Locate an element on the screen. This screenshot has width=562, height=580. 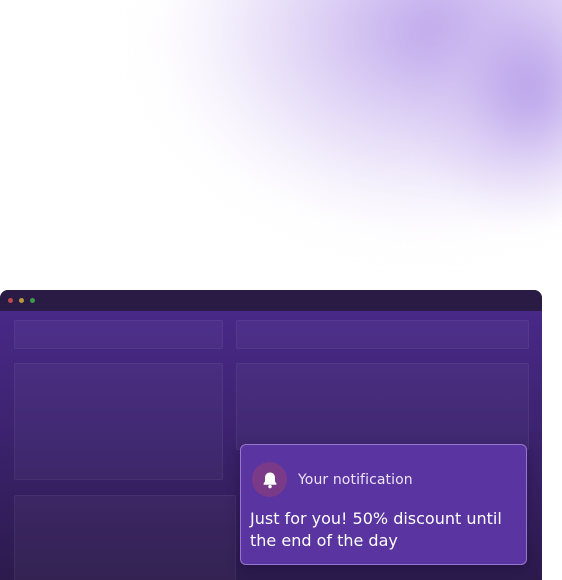
bell-icon is located at coordinates (269, 479).